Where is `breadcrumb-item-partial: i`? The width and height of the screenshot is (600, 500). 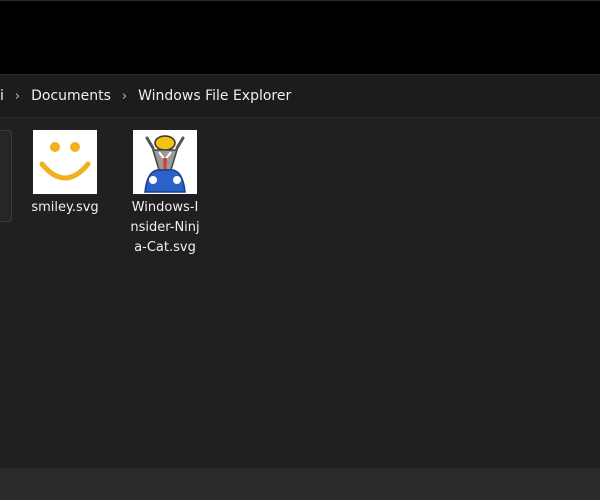 breadcrumb-item-partial: i is located at coordinates (3, 96).